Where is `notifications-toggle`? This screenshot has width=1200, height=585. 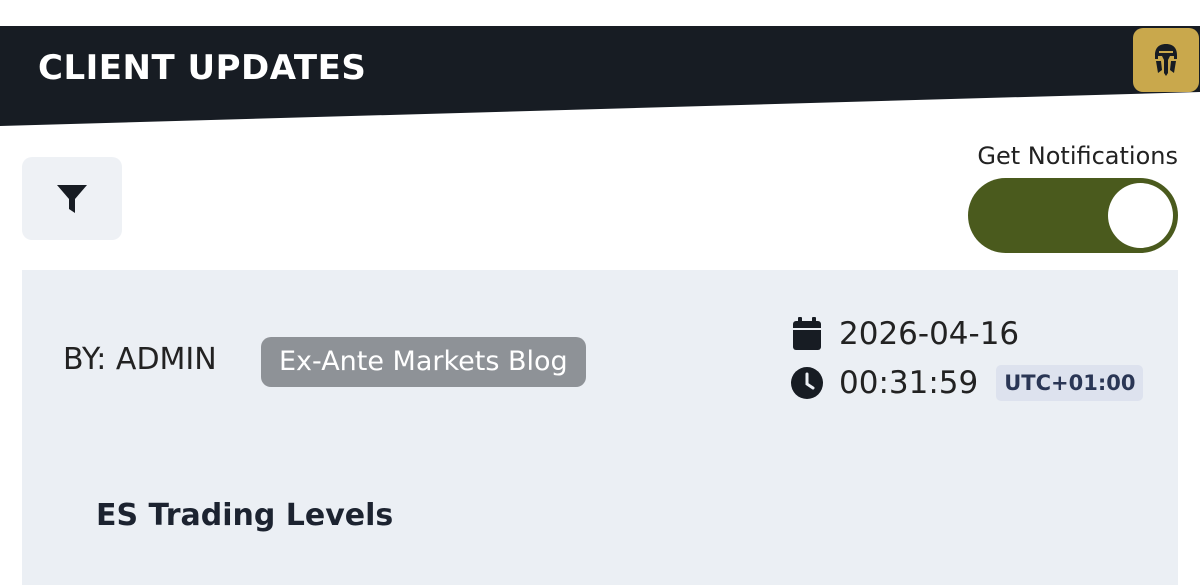
notifications-toggle is located at coordinates (1073, 215).